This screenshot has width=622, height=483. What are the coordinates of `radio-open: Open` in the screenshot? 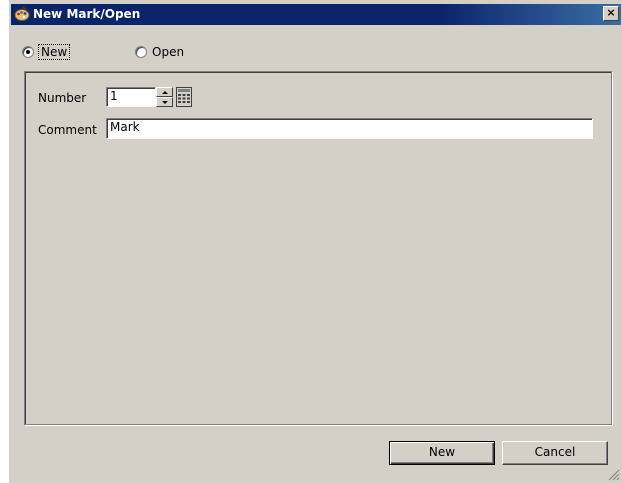 It's located at (159, 52).